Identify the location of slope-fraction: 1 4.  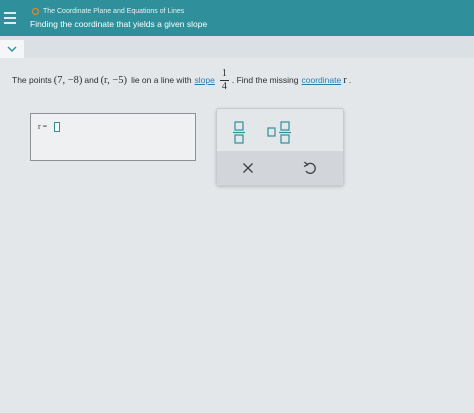
(224, 80).